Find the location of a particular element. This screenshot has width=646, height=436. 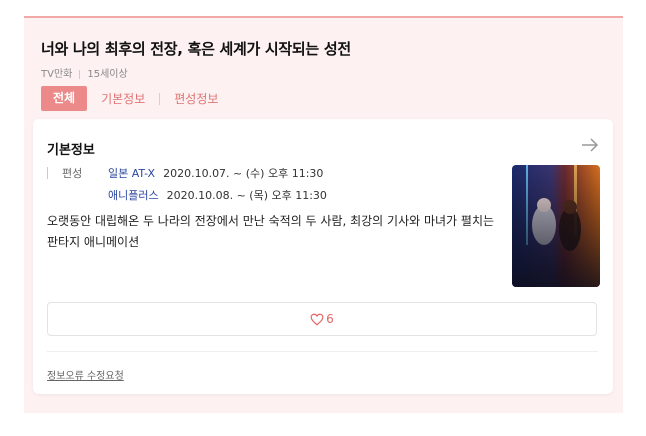

channel-link: 애니플러스 is located at coordinates (133, 195).